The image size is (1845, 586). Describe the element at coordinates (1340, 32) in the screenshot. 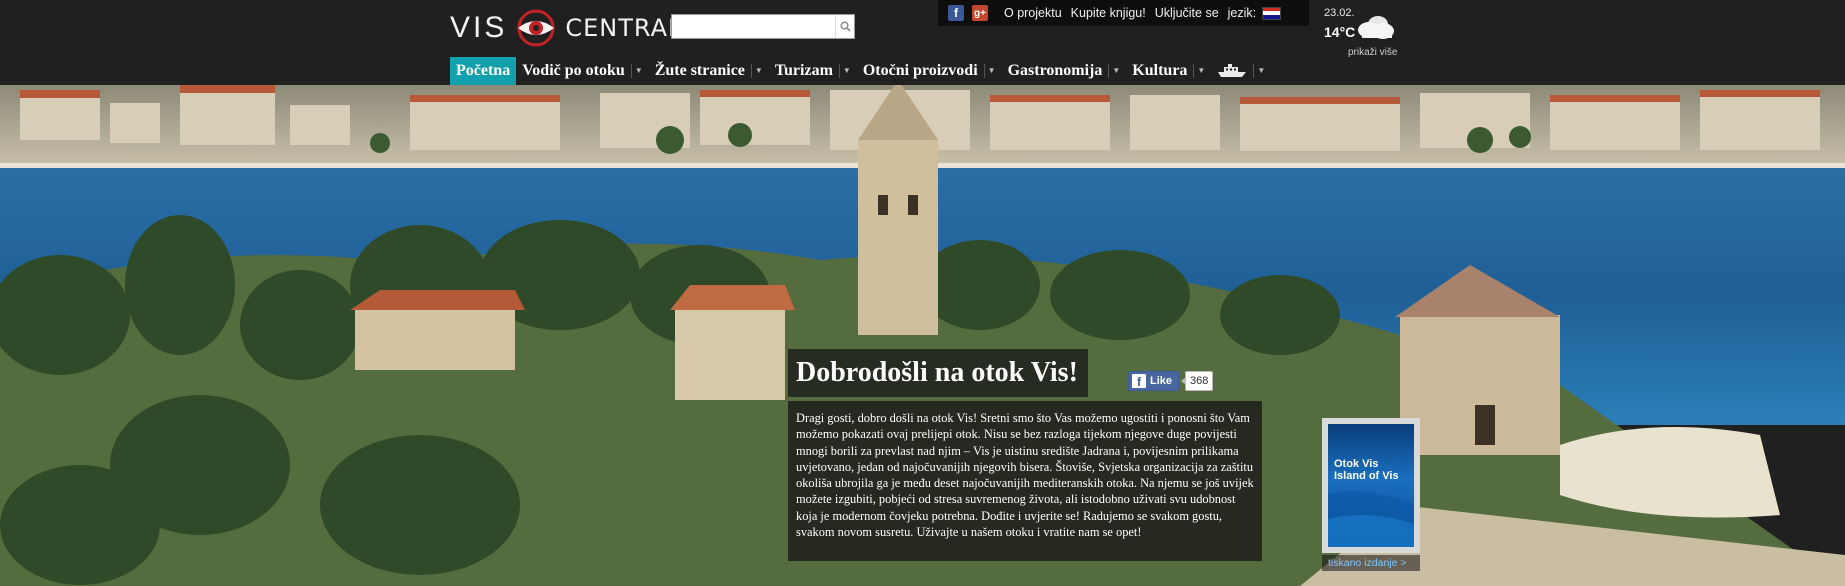

I see `weather-temperature: 14°C` at that location.